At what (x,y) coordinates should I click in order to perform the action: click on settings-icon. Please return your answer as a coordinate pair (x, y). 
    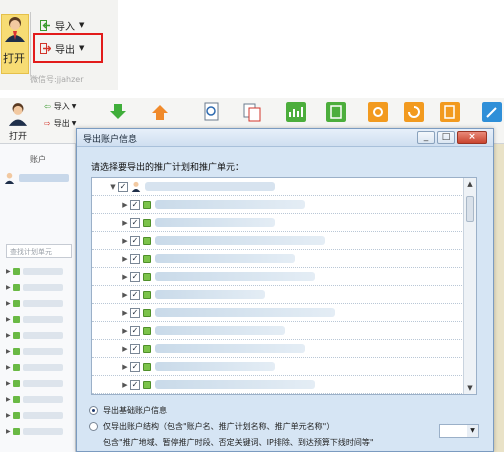
    Looking at the image, I should click on (378, 112).